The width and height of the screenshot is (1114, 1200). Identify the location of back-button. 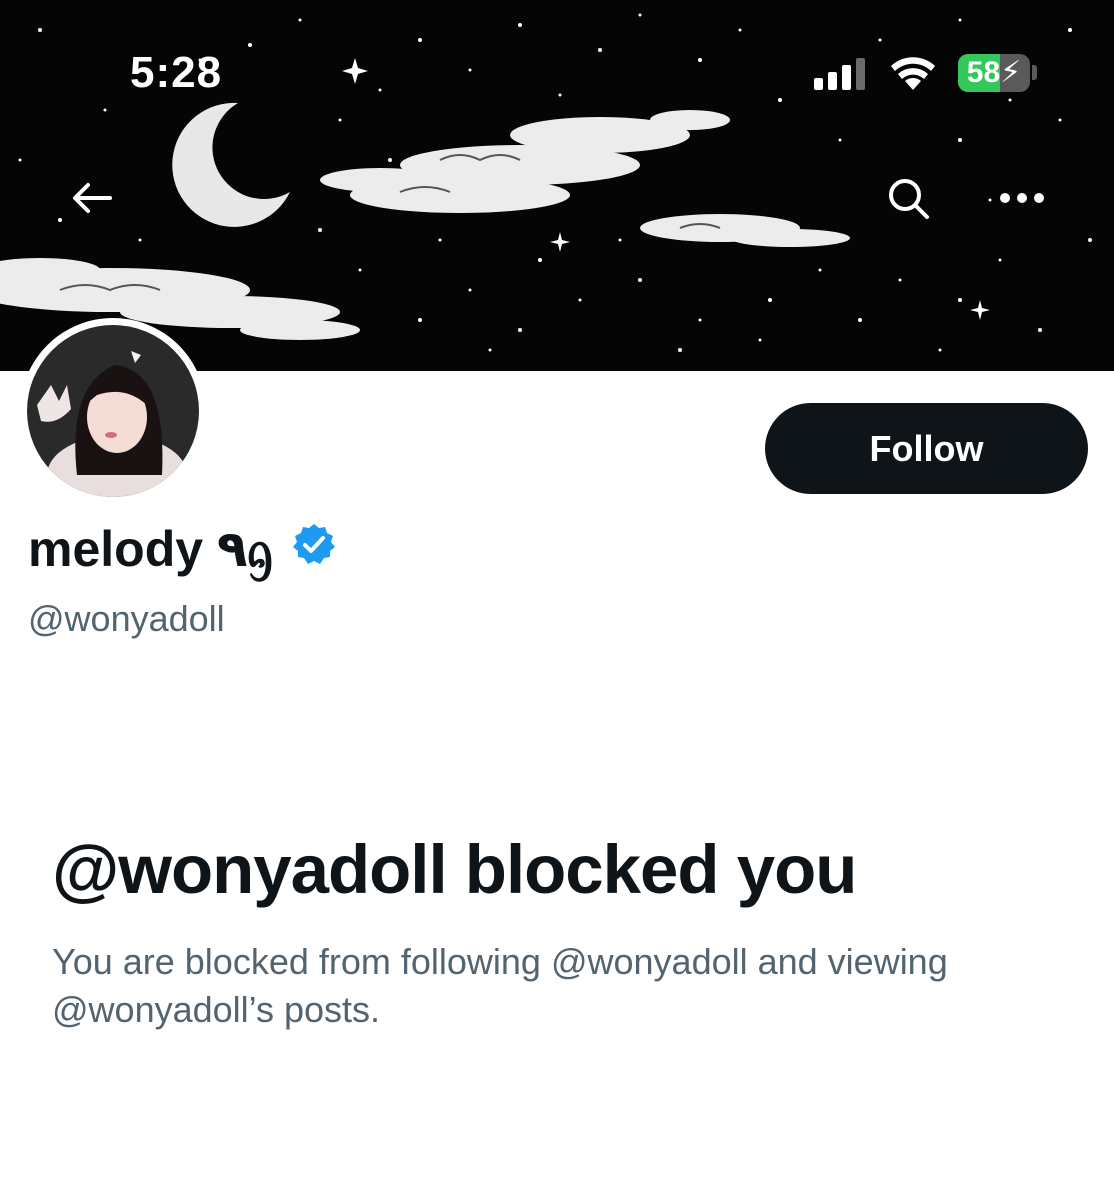
(92, 198).